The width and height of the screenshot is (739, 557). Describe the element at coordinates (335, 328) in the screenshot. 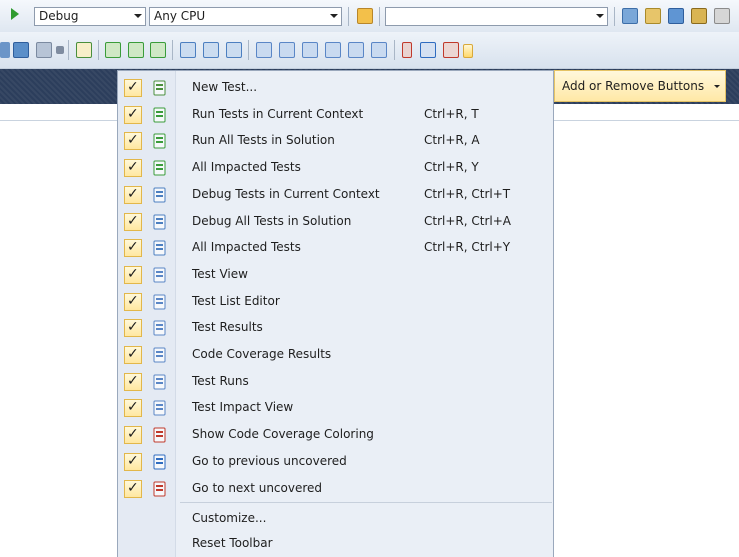

I see `menu-item: Test Results` at that location.